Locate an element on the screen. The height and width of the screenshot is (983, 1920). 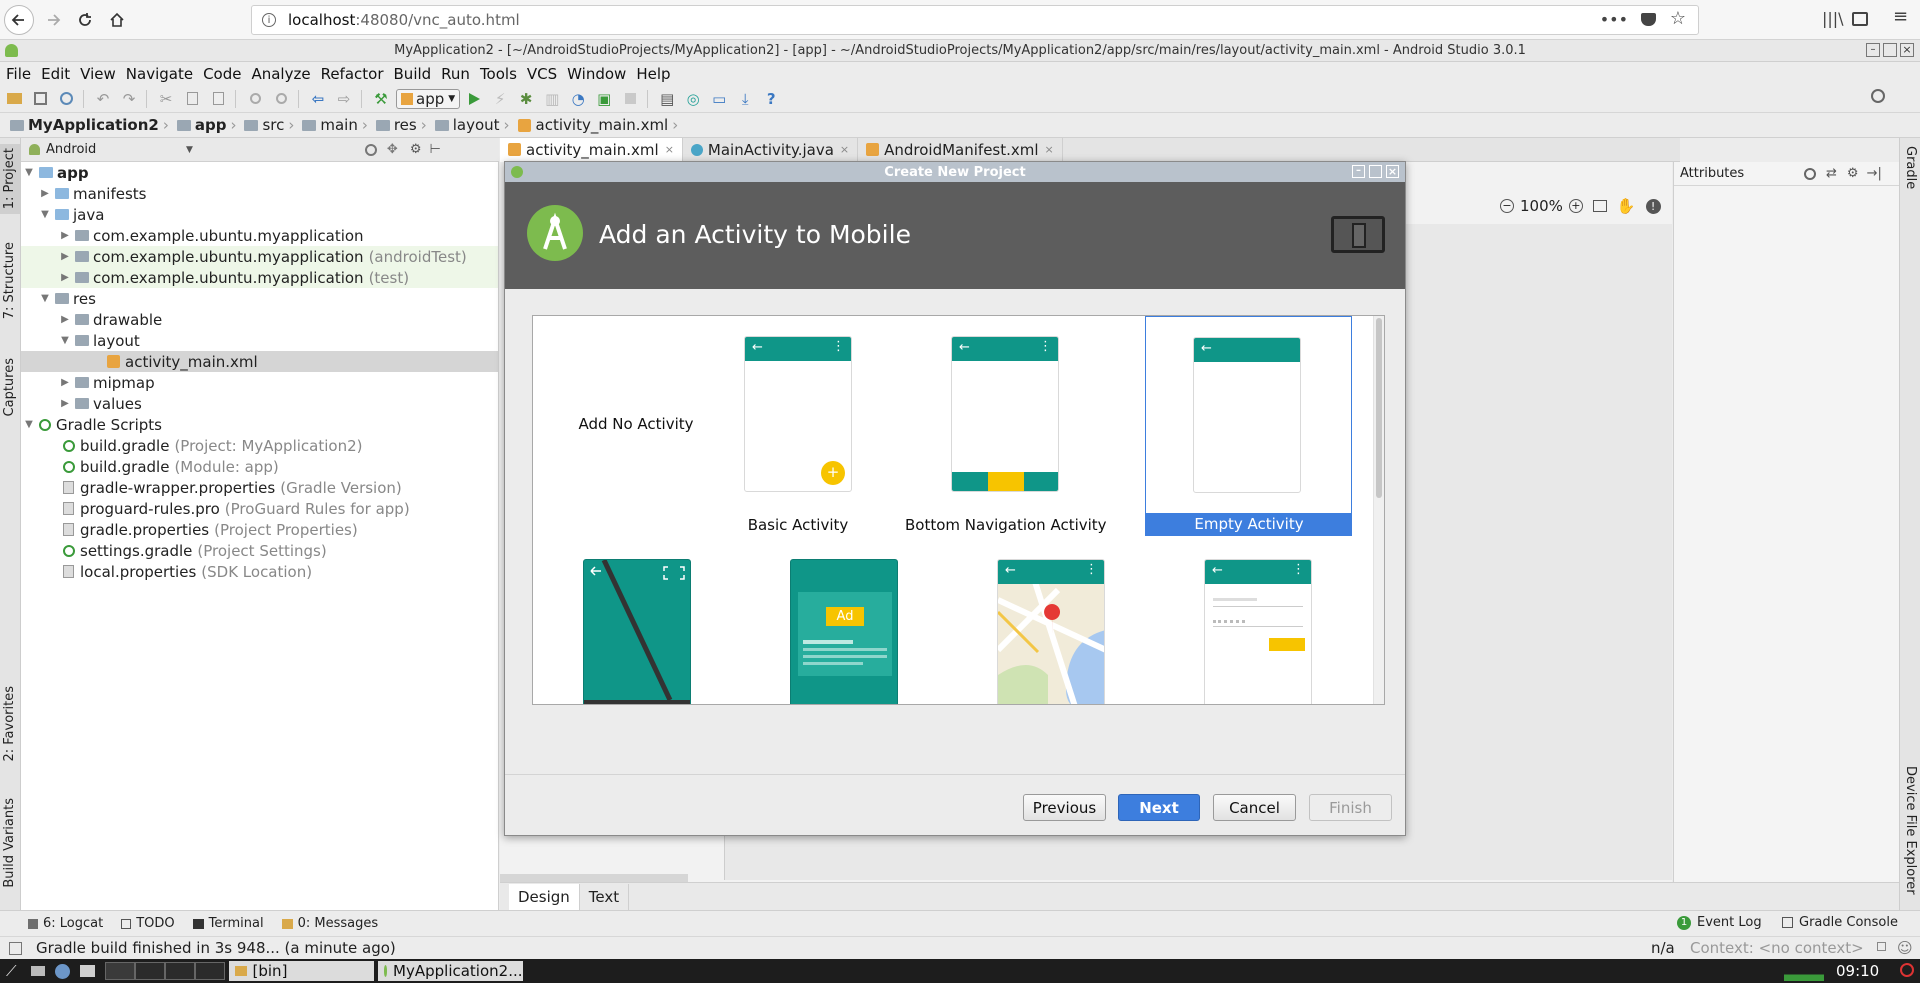
scroll-from-source-icon is located at coordinates (370, 149).